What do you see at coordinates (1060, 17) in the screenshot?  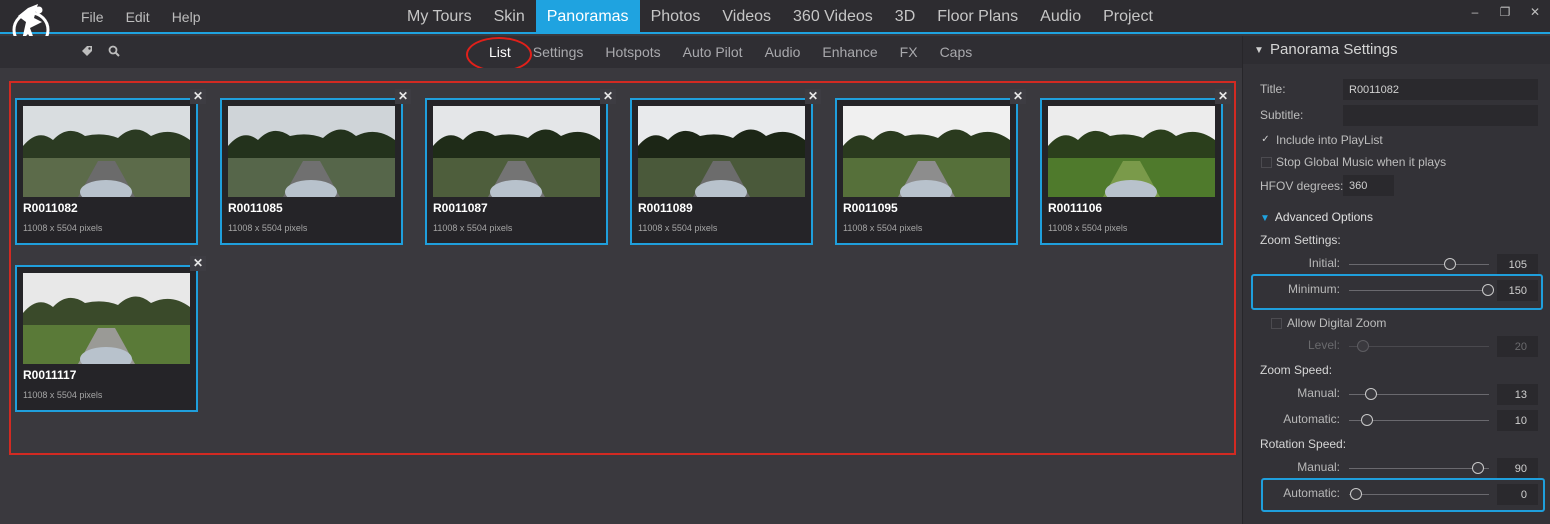 I see `tab-audio: Audio` at bounding box center [1060, 17].